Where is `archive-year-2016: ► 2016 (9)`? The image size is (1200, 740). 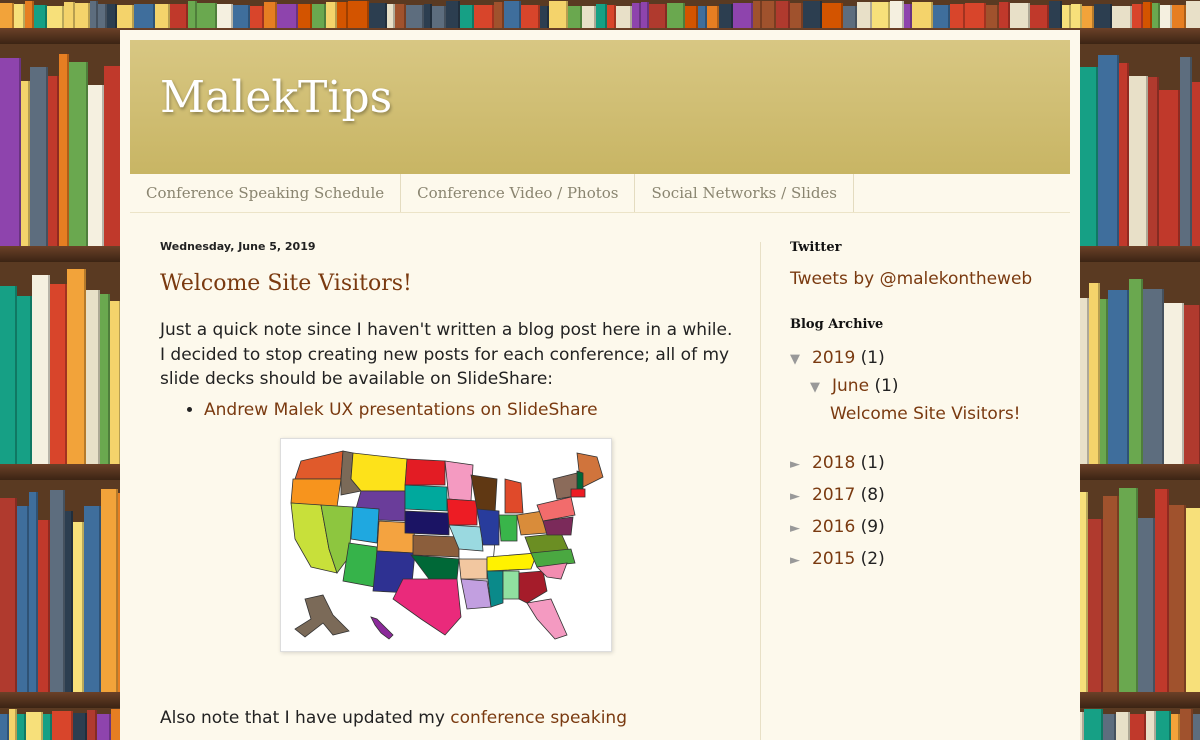
archive-year-2016: ► 2016 (9) is located at coordinates (925, 527).